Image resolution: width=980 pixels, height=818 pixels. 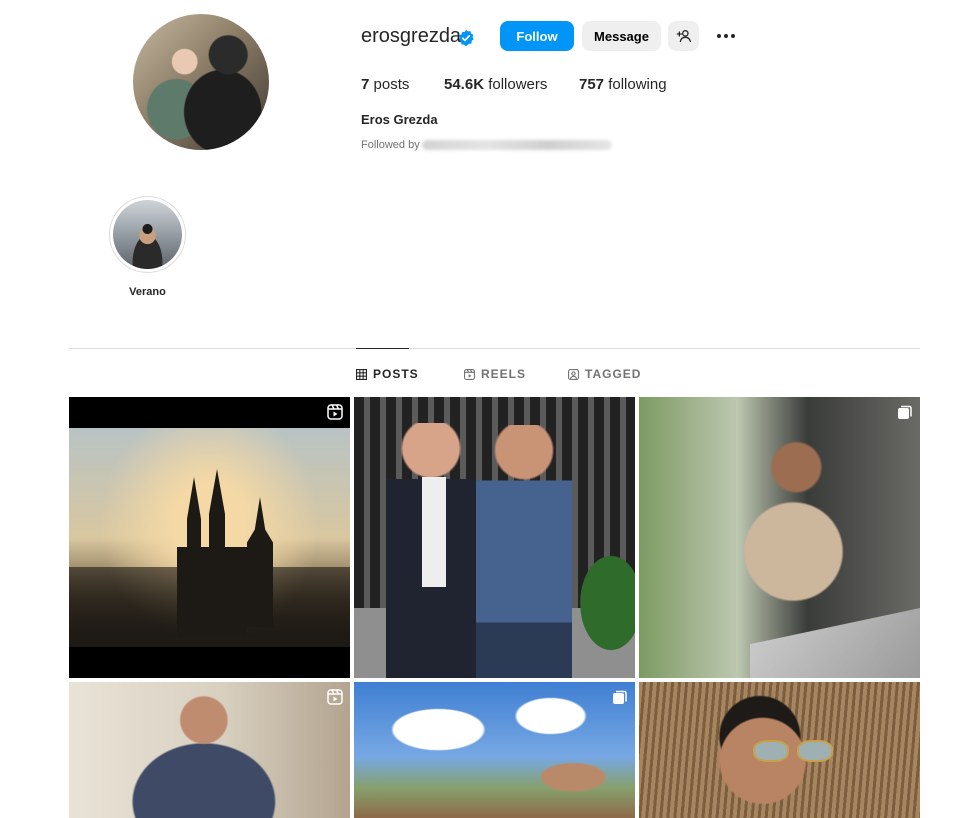 What do you see at coordinates (494, 348) in the screenshot?
I see `tabs-divider` at bounding box center [494, 348].